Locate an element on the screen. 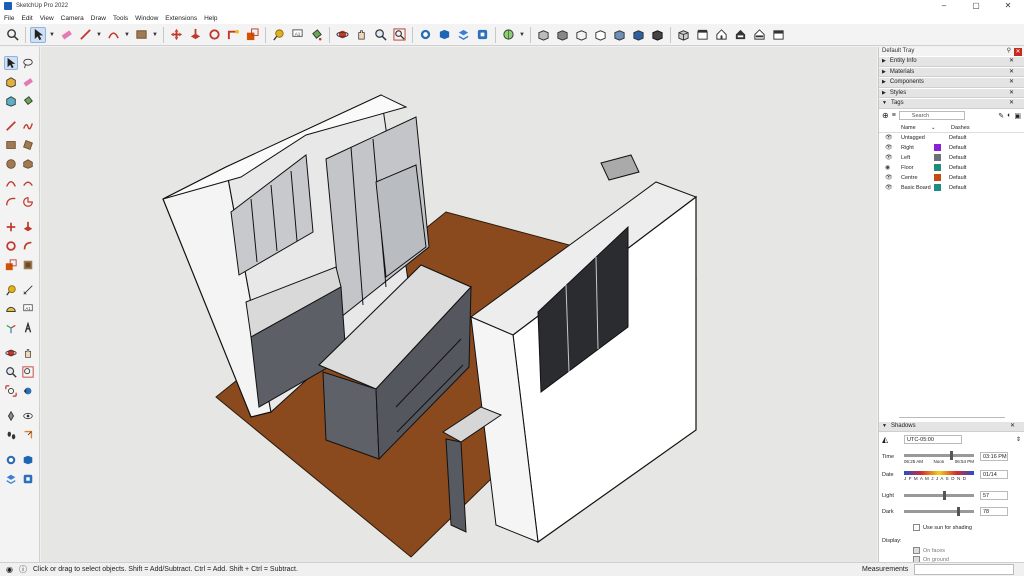  panel-tags: ▼ Tags ✕ is located at coordinates (951, 103).